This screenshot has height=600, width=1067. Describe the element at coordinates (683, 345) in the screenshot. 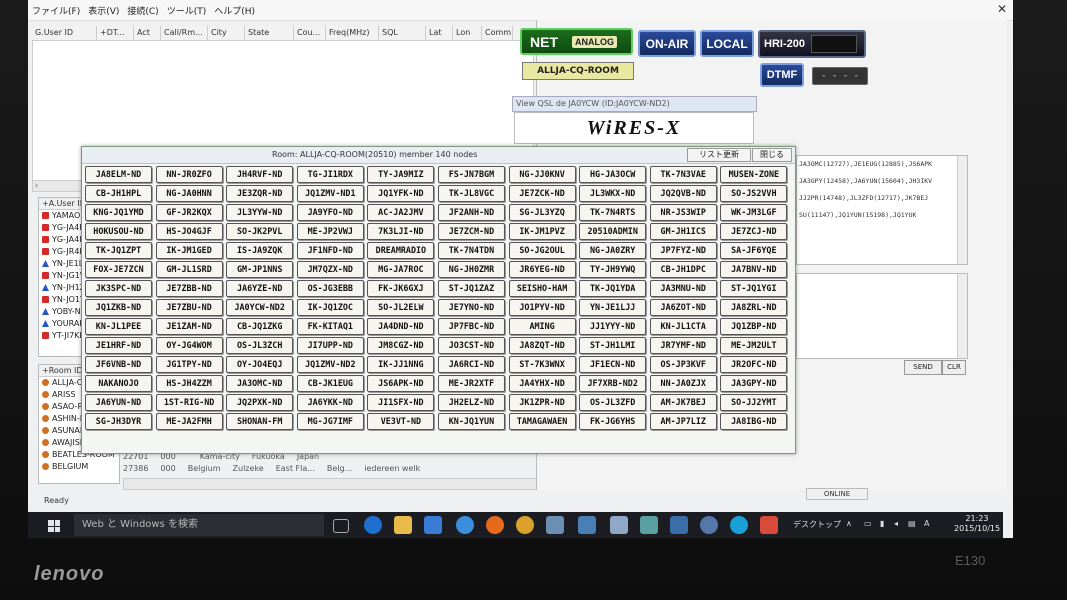

I see `member-node-button: JR7YMF-ND` at that location.